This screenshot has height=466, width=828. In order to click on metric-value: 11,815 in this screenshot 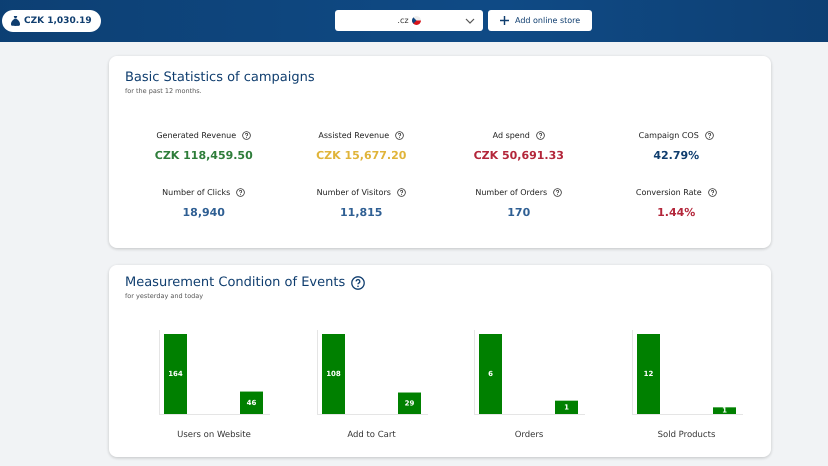, I will do `click(361, 212)`.